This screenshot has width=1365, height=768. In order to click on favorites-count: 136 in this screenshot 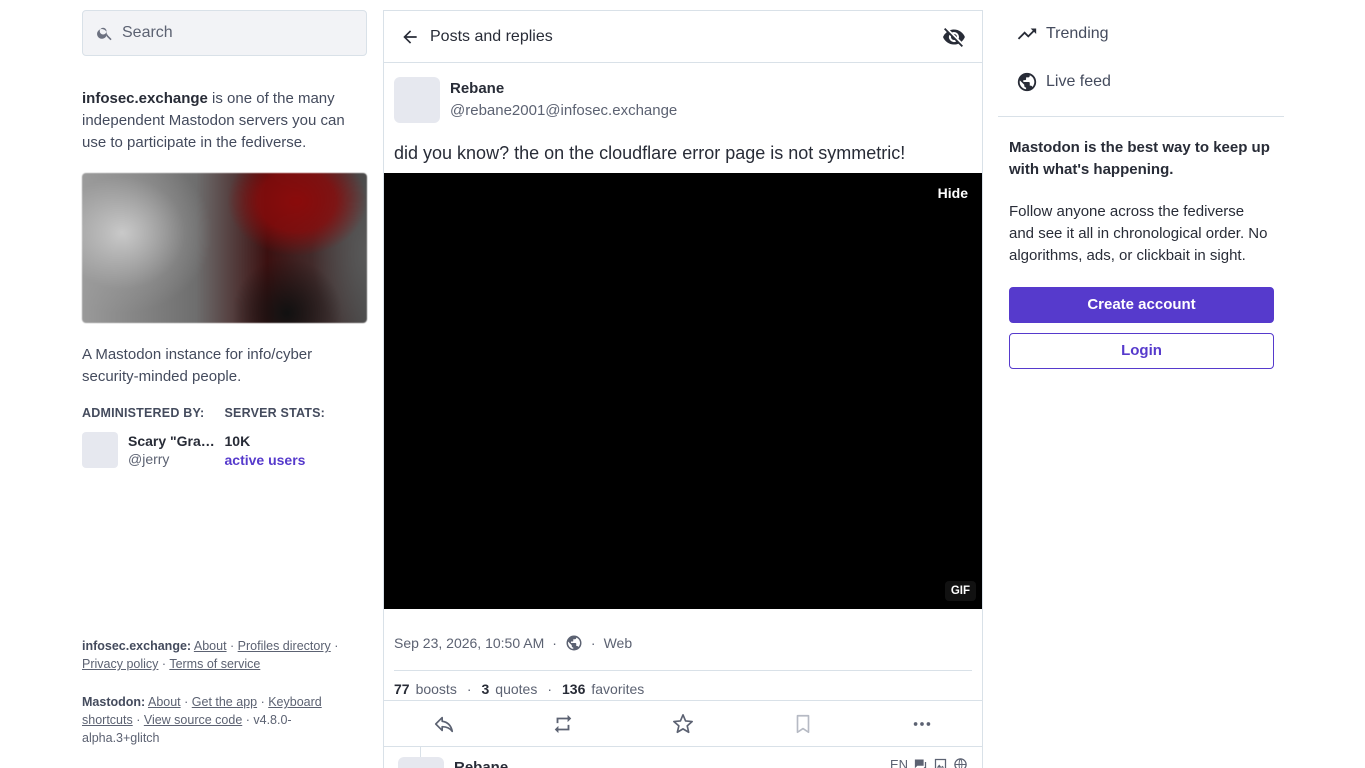, I will do `click(574, 689)`.